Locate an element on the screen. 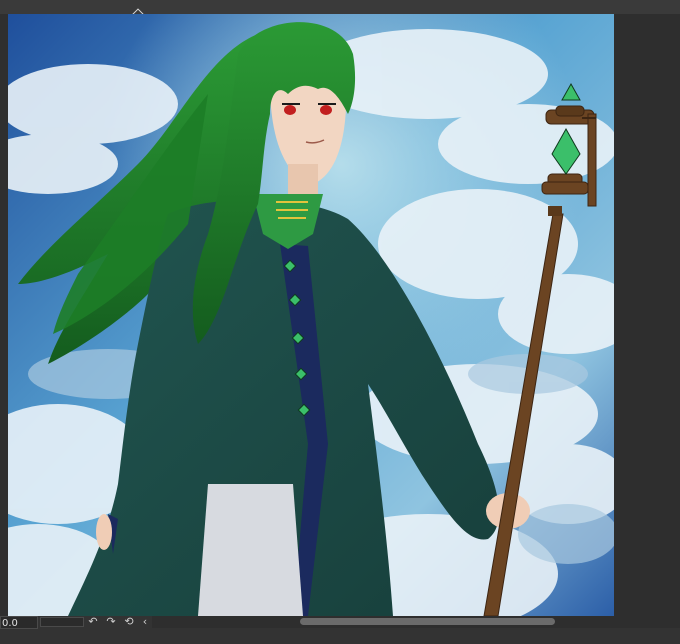 The height and width of the screenshot is (644, 680). scrollbar-thumb is located at coordinates (427, 621).